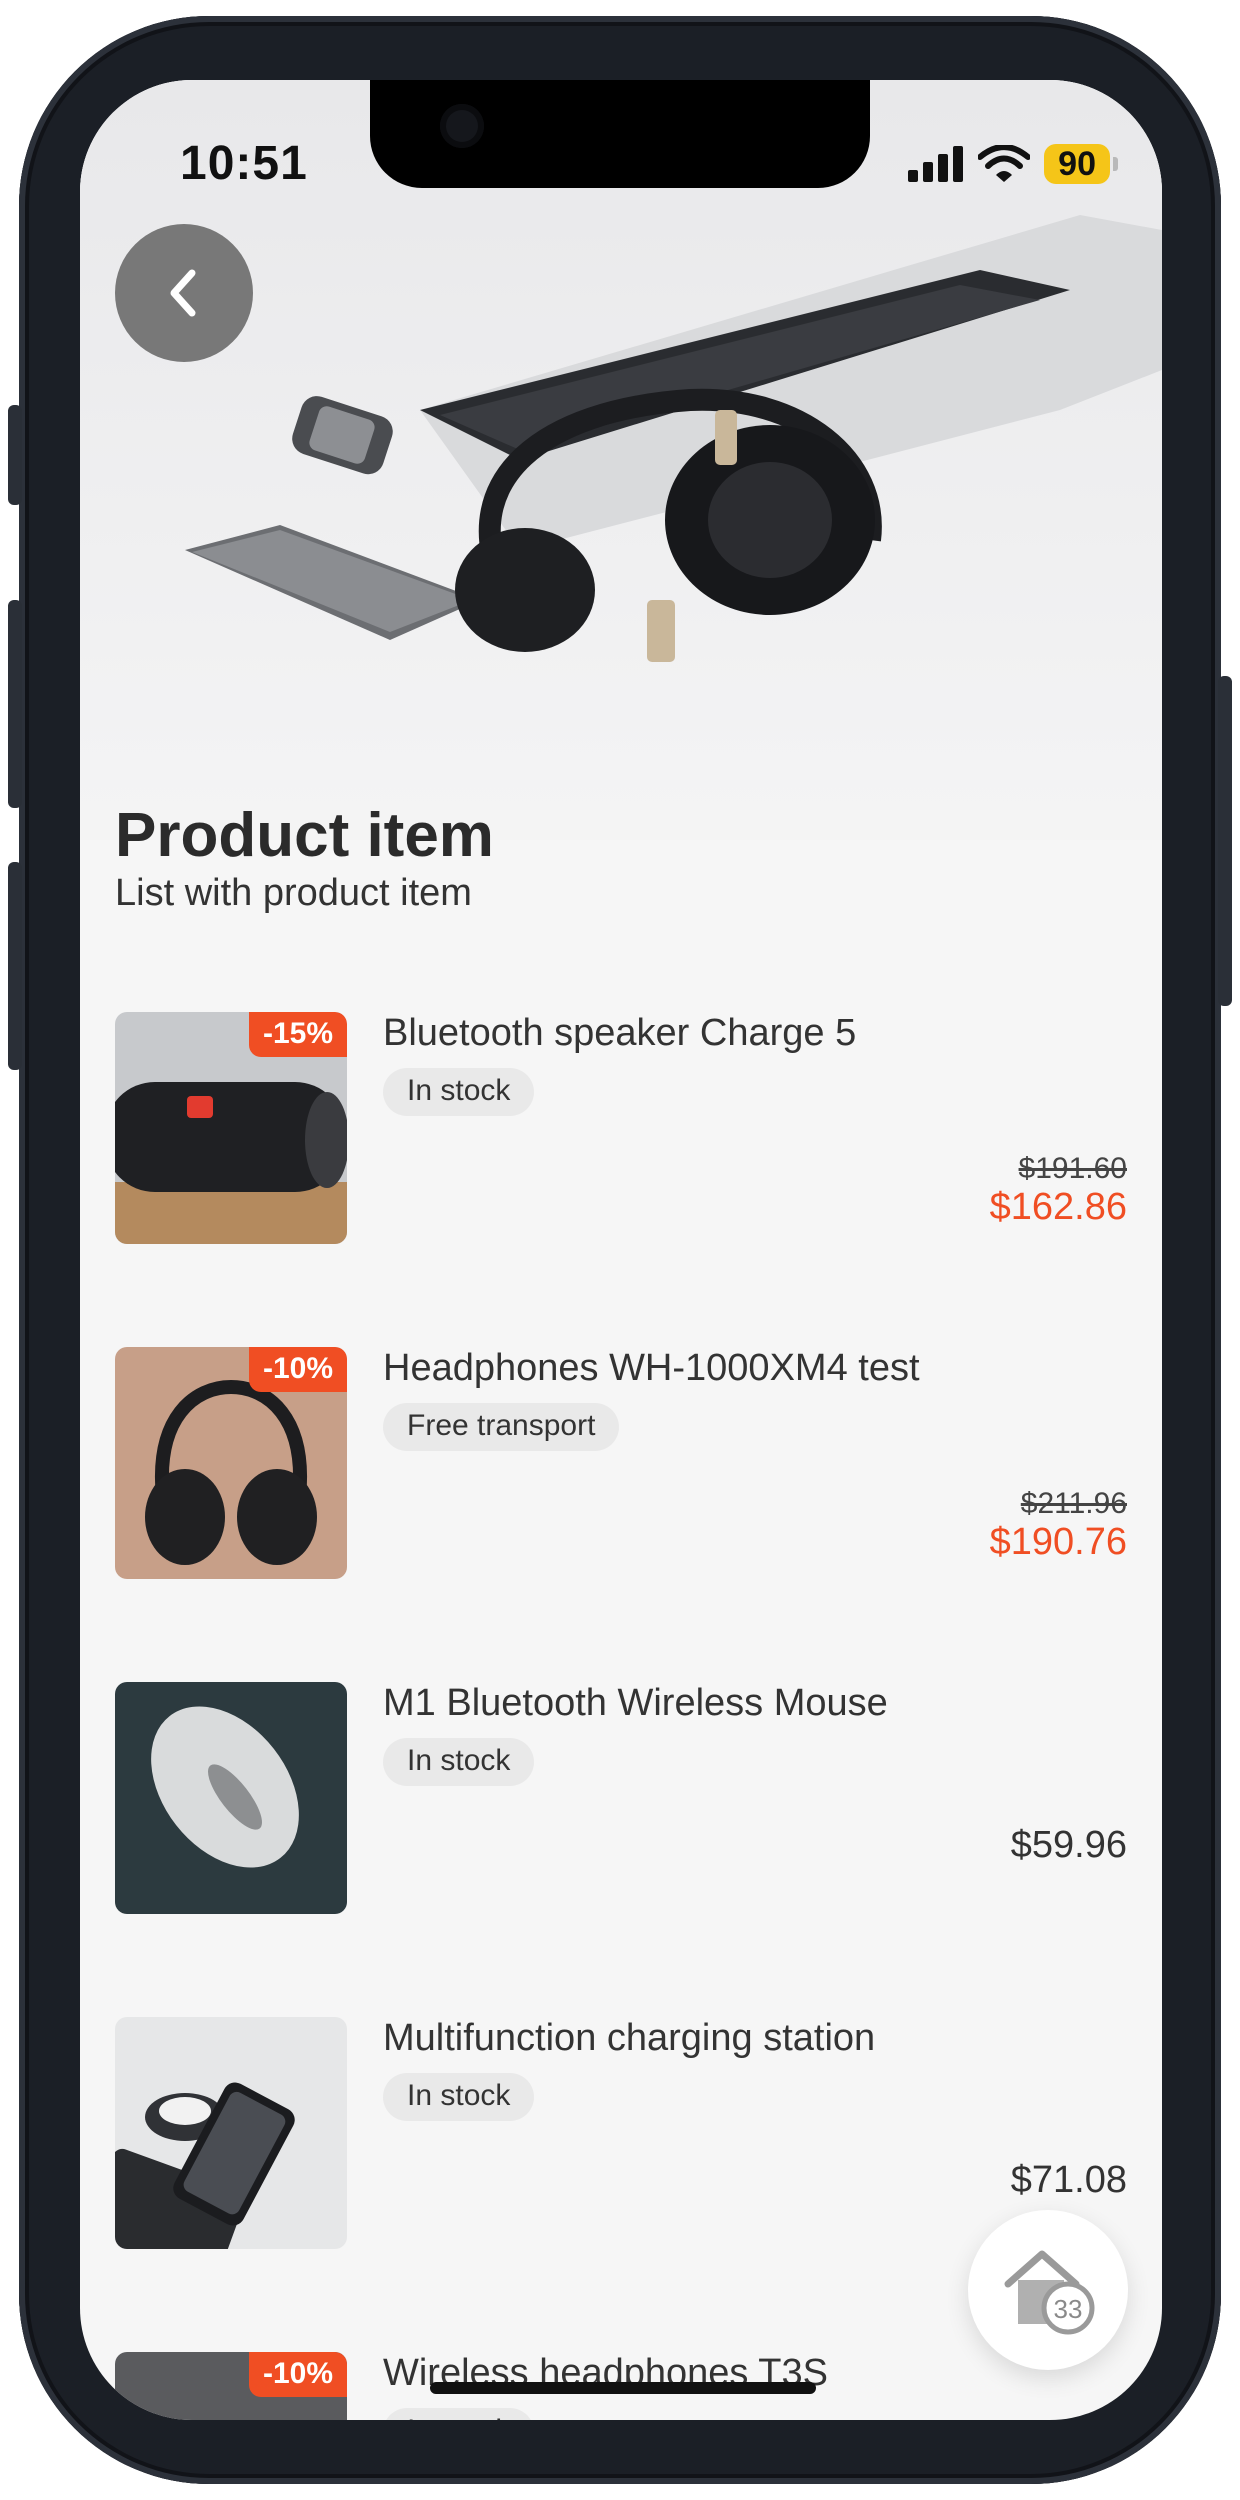 This screenshot has width=1240, height=2500. Describe the element at coordinates (1081, 164) in the screenshot. I see `battery-indicator: 90` at that location.